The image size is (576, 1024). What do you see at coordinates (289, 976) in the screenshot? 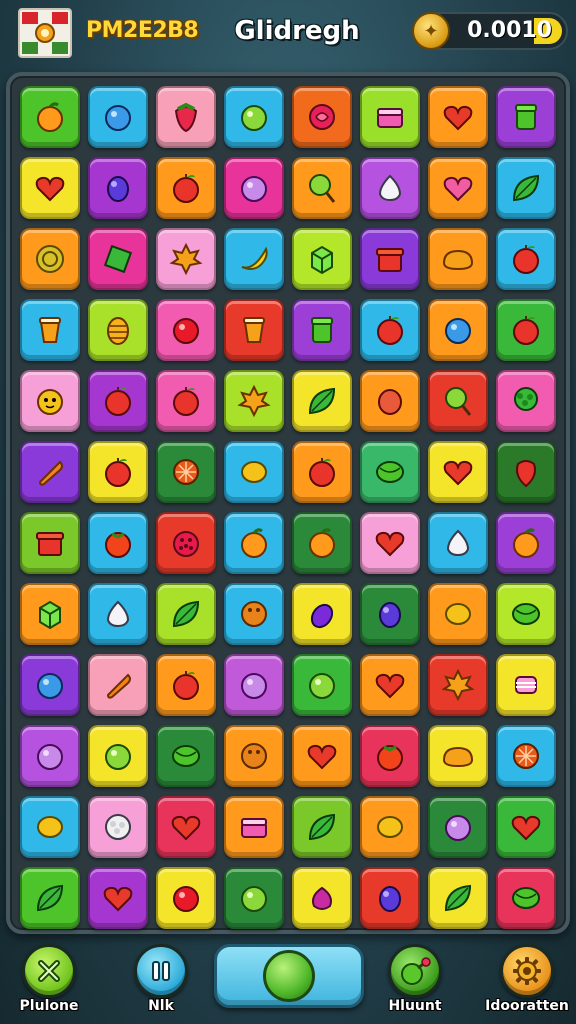
I see `play-button` at bounding box center [289, 976].